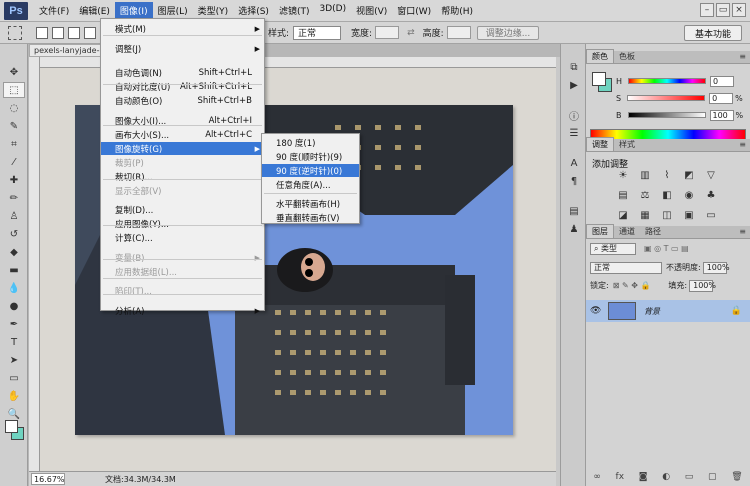 The height and width of the screenshot is (486, 750). What do you see at coordinates (600, 231) in the screenshot?
I see `tab-layers: 图层` at bounding box center [600, 231].